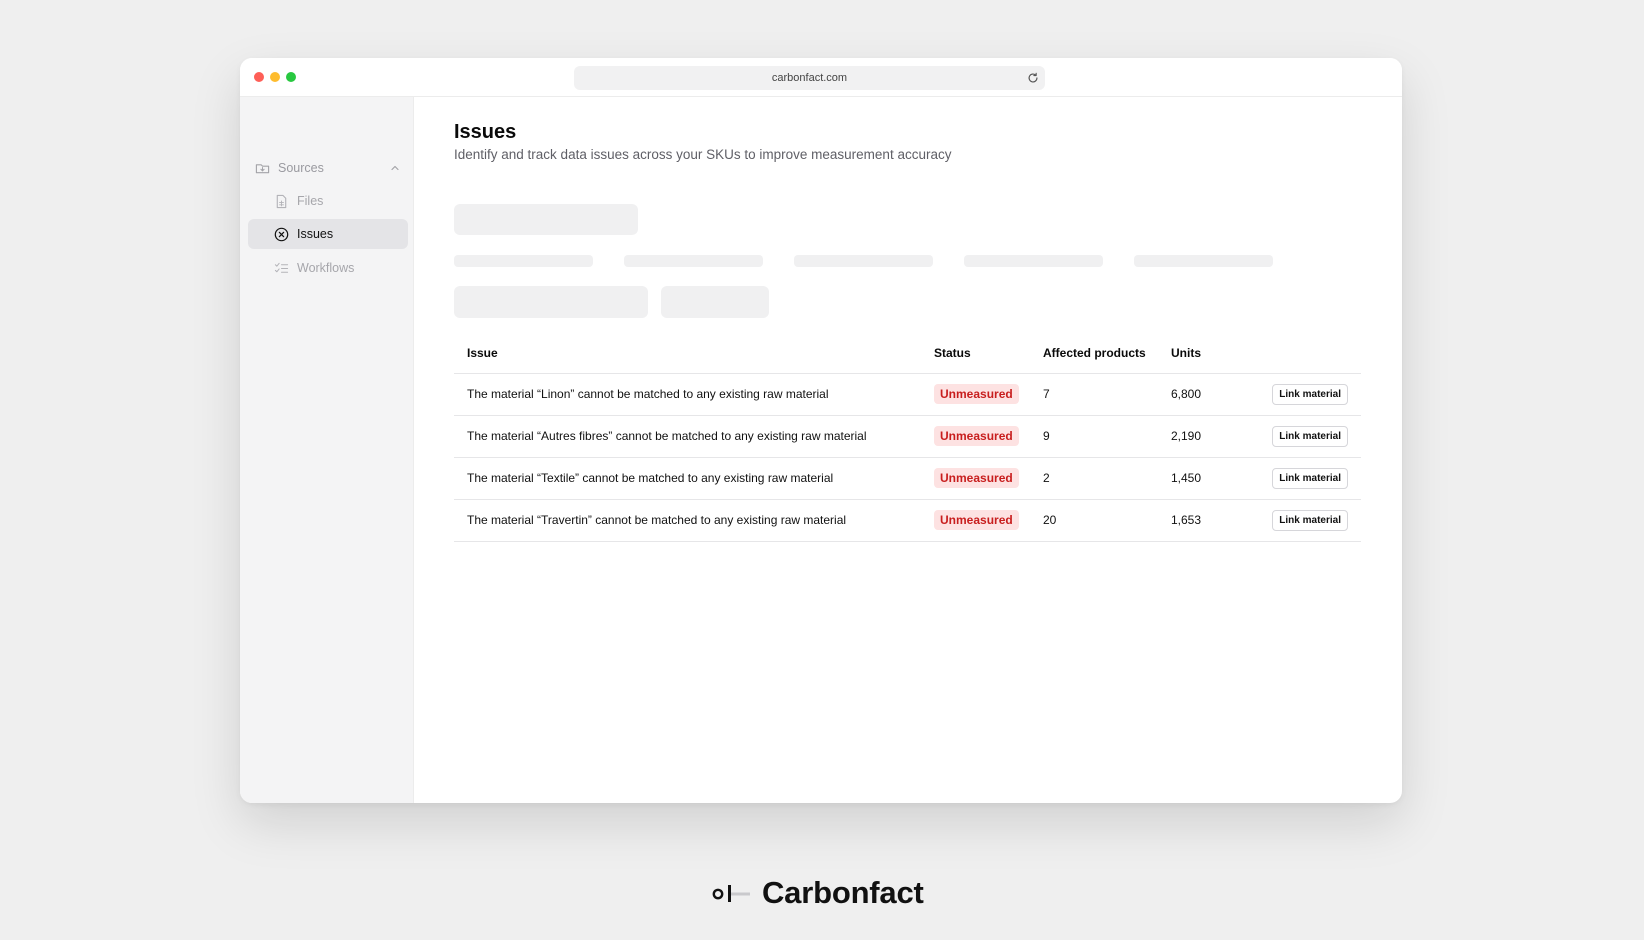 The width and height of the screenshot is (1644, 940). I want to click on sidebar-section-sources: Sources, so click(331, 168).